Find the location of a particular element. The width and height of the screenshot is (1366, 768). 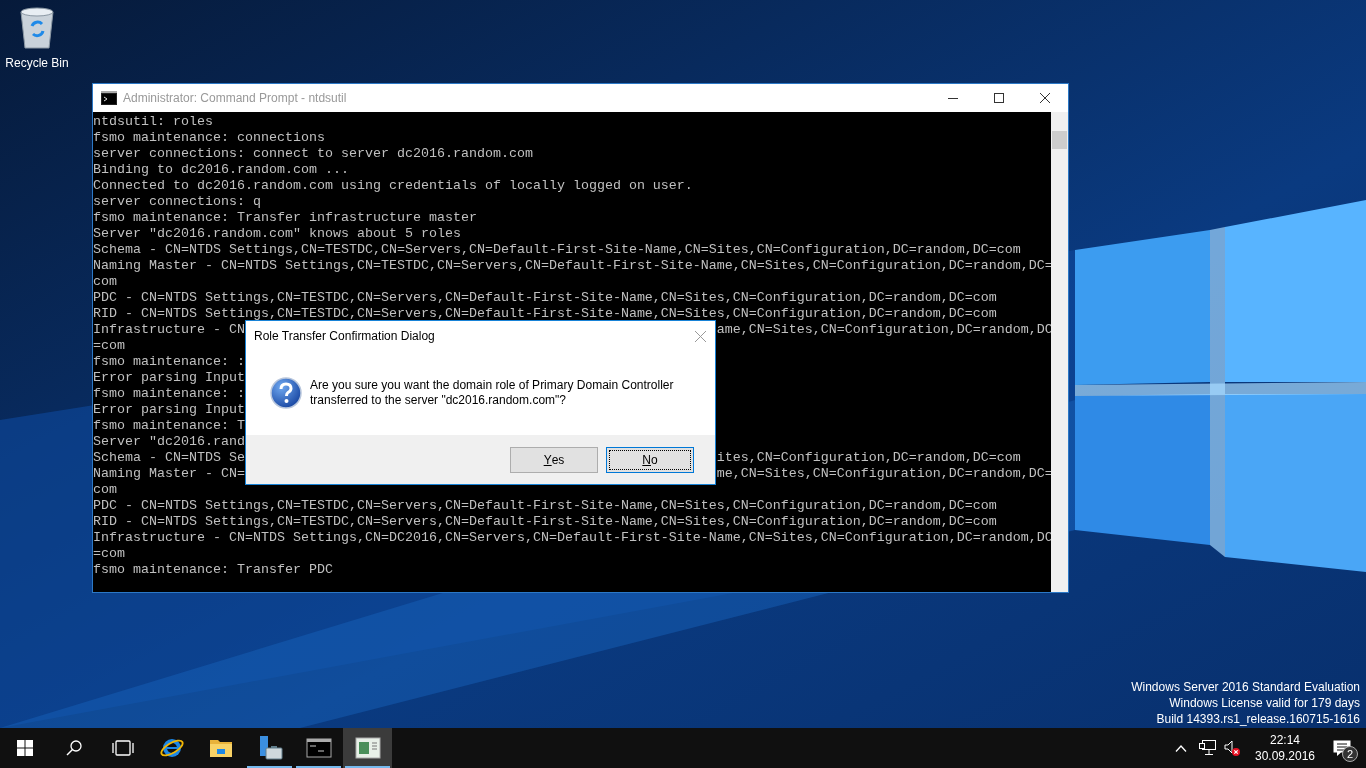

console-line: Naming Master - CN= is located at coordinates (169, 474).